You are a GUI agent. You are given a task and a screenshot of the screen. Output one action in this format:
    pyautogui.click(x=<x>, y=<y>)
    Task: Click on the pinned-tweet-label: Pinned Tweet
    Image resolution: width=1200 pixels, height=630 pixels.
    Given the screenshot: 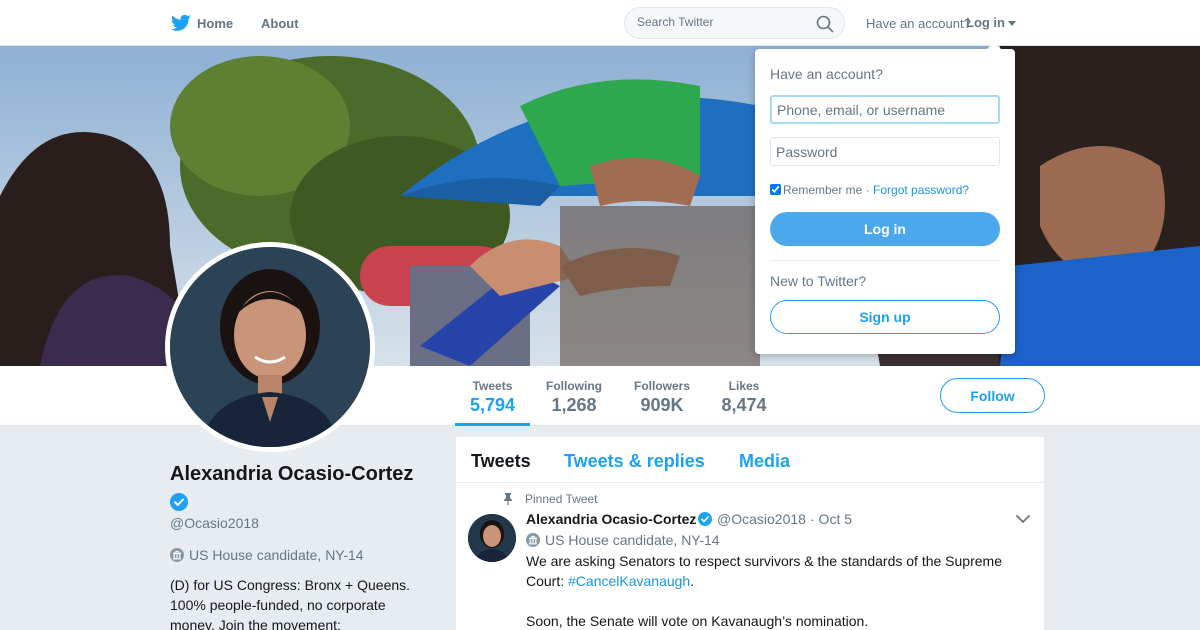 What is the action you would take?
    pyautogui.click(x=561, y=499)
    